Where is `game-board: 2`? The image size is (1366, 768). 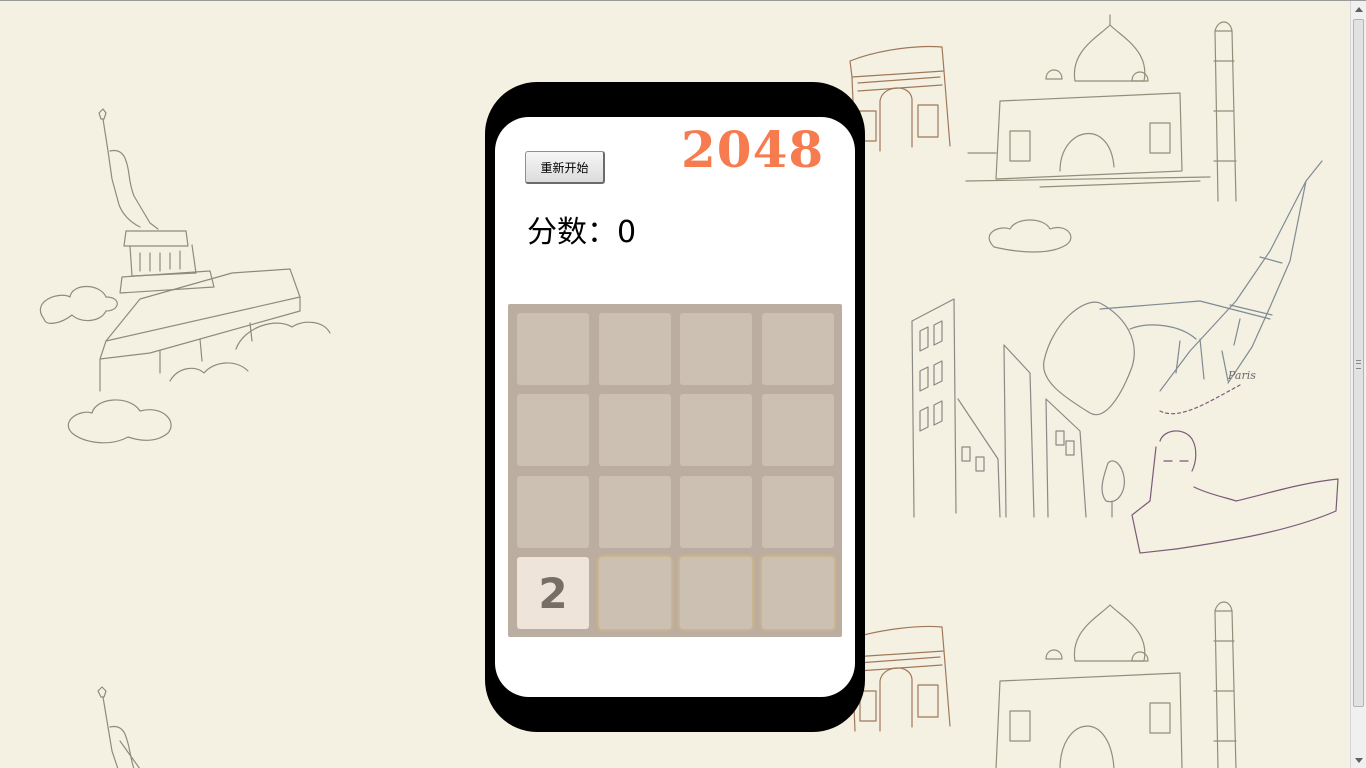
game-board: 2 is located at coordinates (675, 470).